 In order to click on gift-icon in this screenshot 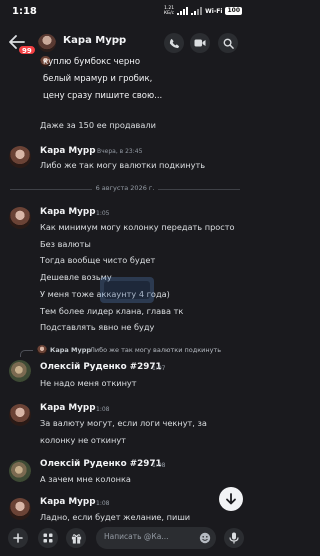, I will do `click(76, 538)`.